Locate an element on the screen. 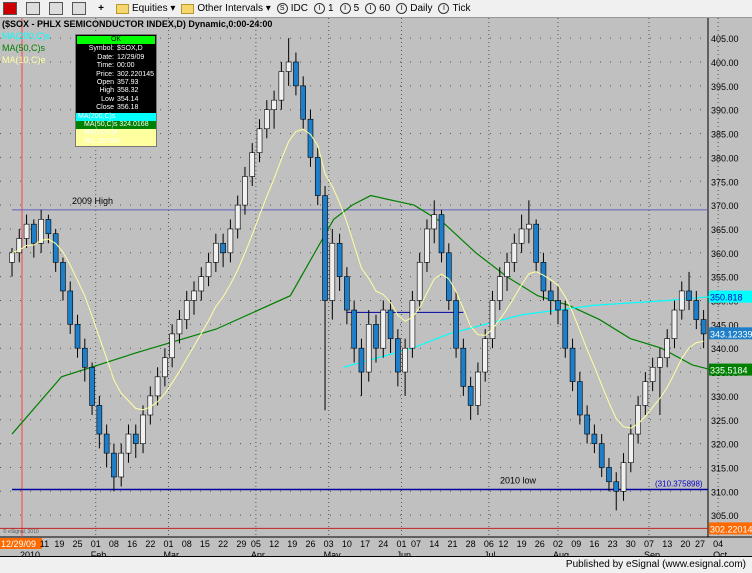  price-tick-label: 400.00 is located at coordinates (725, 63).